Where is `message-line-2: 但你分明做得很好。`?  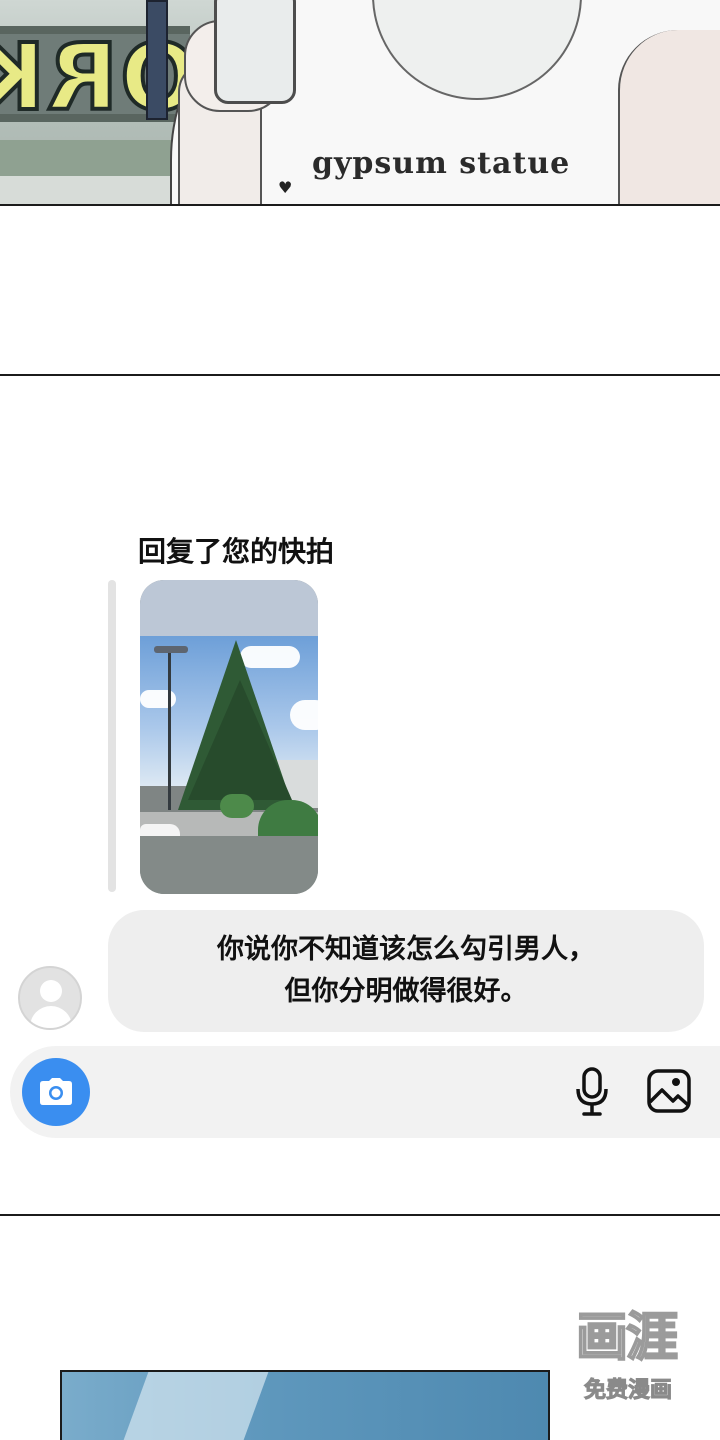
message-line-2: 但你分明做得很好。 is located at coordinates (406, 991).